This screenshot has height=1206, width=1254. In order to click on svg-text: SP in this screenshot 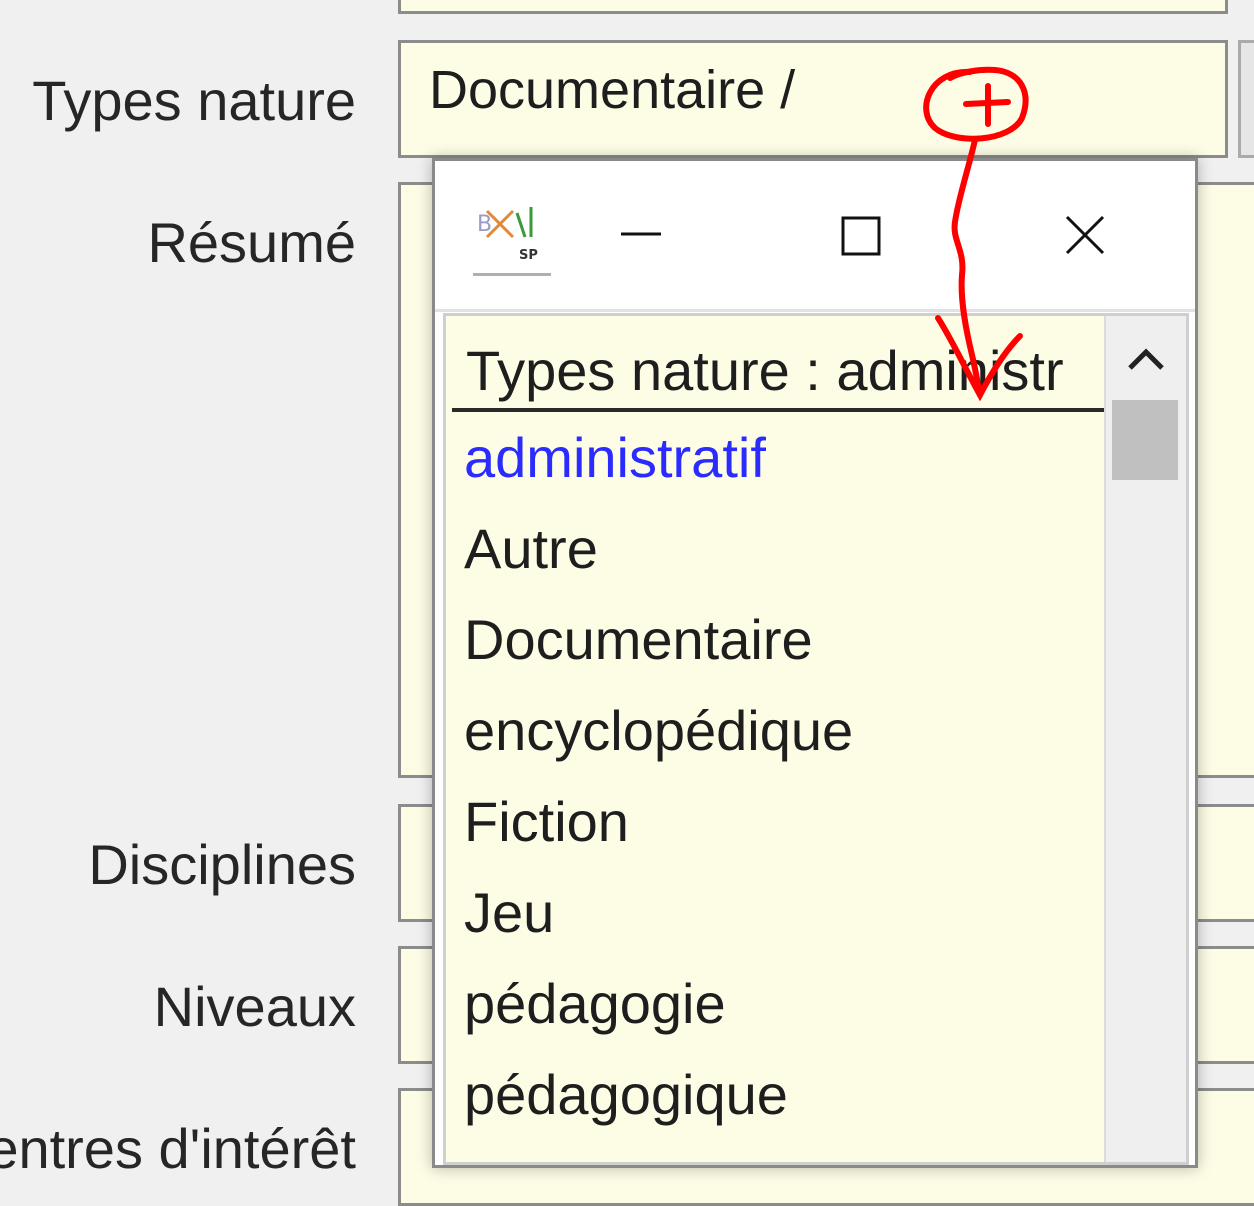, I will do `click(528, 255)`.